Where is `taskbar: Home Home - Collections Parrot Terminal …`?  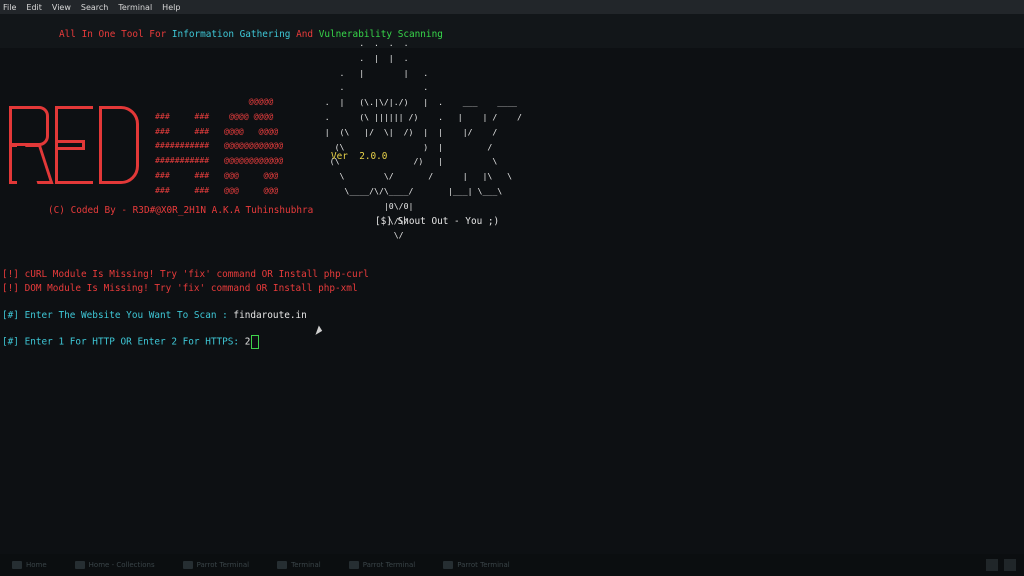
taskbar: Home Home - Collections Parrot Terminal … is located at coordinates (512, 565).